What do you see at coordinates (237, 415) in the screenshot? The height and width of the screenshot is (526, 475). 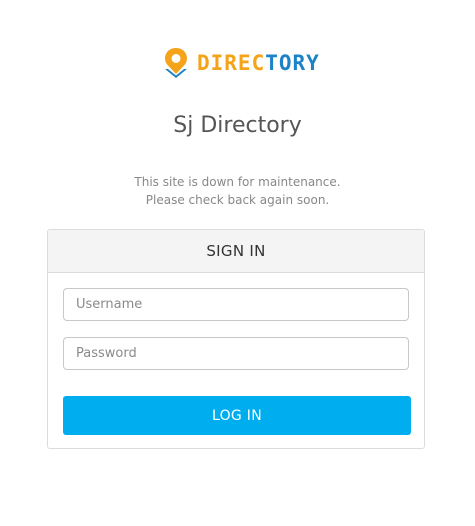 I see `login-button: LOG IN` at bounding box center [237, 415].